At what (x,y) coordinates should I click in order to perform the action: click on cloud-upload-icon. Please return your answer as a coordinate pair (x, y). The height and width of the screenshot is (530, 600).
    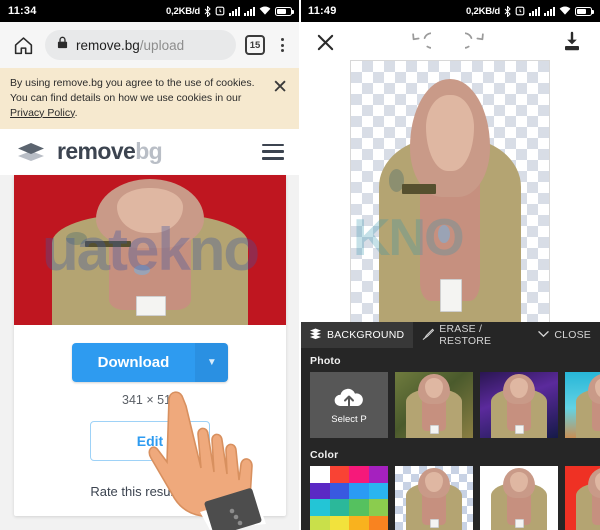
    Looking at the image, I should click on (349, 398).